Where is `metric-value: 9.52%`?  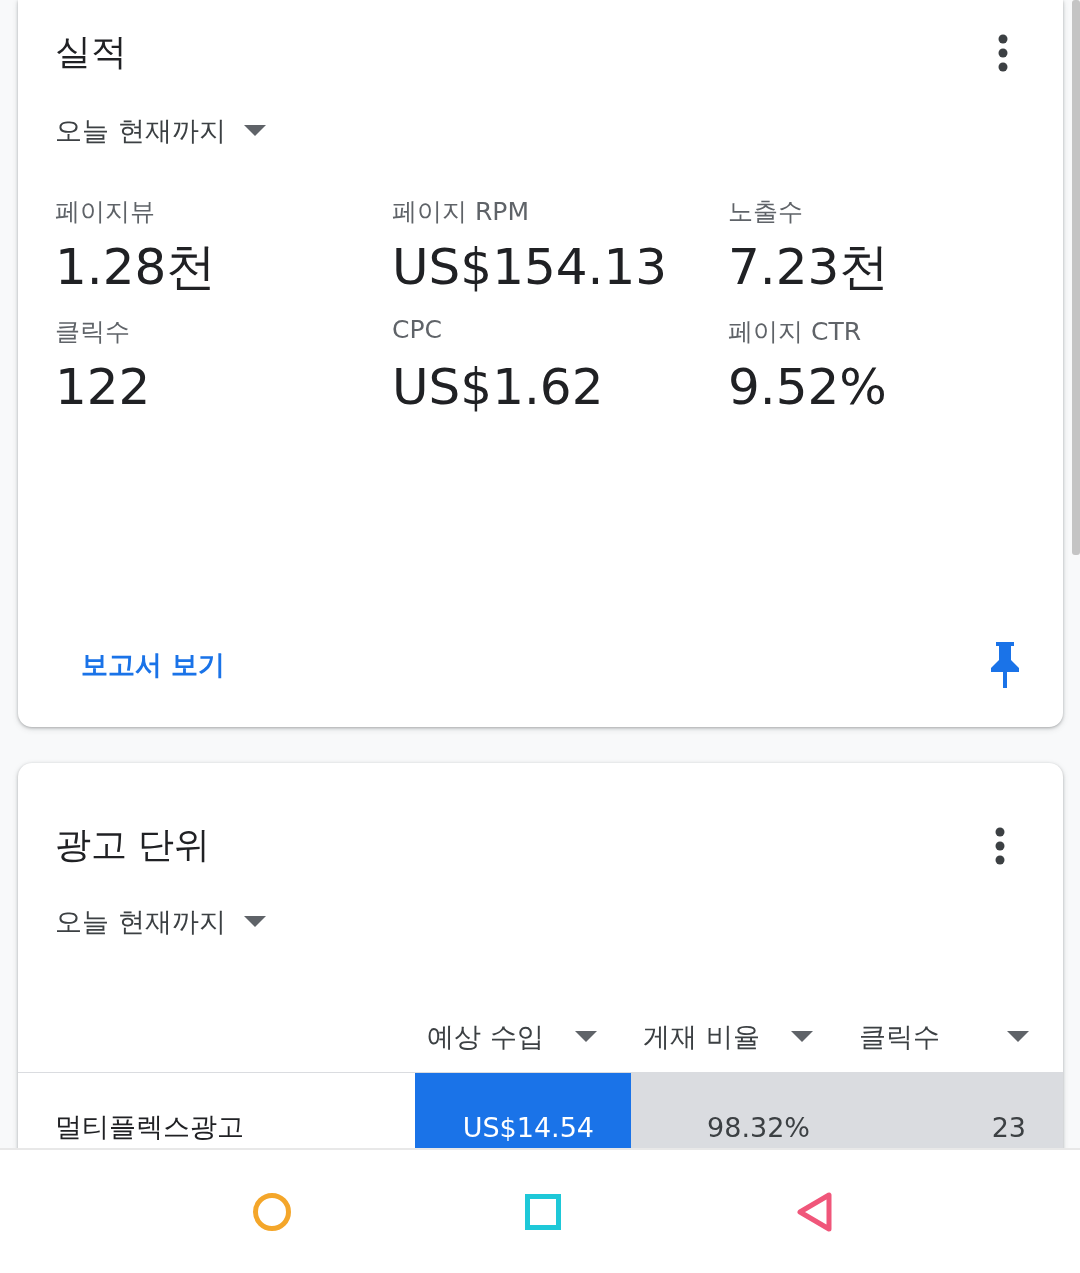
metric-value: 9.52% is located at coordinates (808, 387).